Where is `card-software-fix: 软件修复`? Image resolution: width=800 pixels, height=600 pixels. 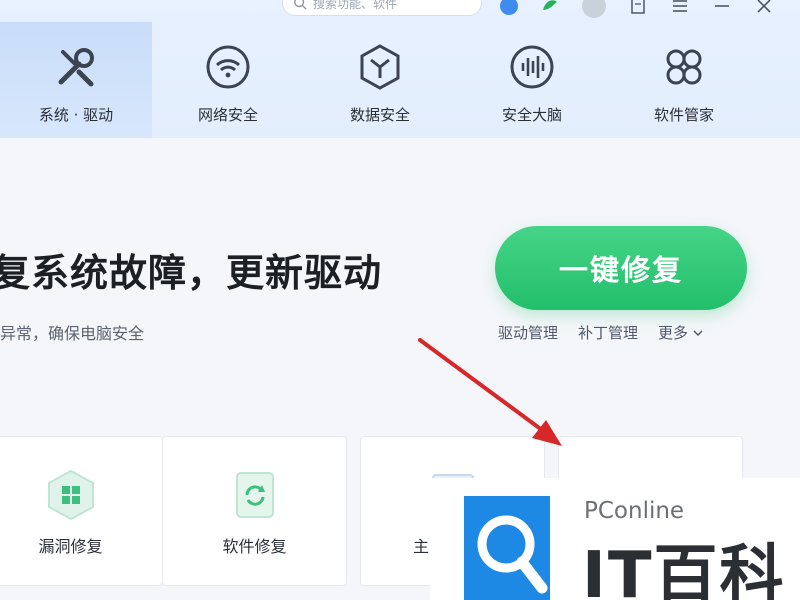 card-software-fix: 软件修复 is located at coordinates (254, 511).